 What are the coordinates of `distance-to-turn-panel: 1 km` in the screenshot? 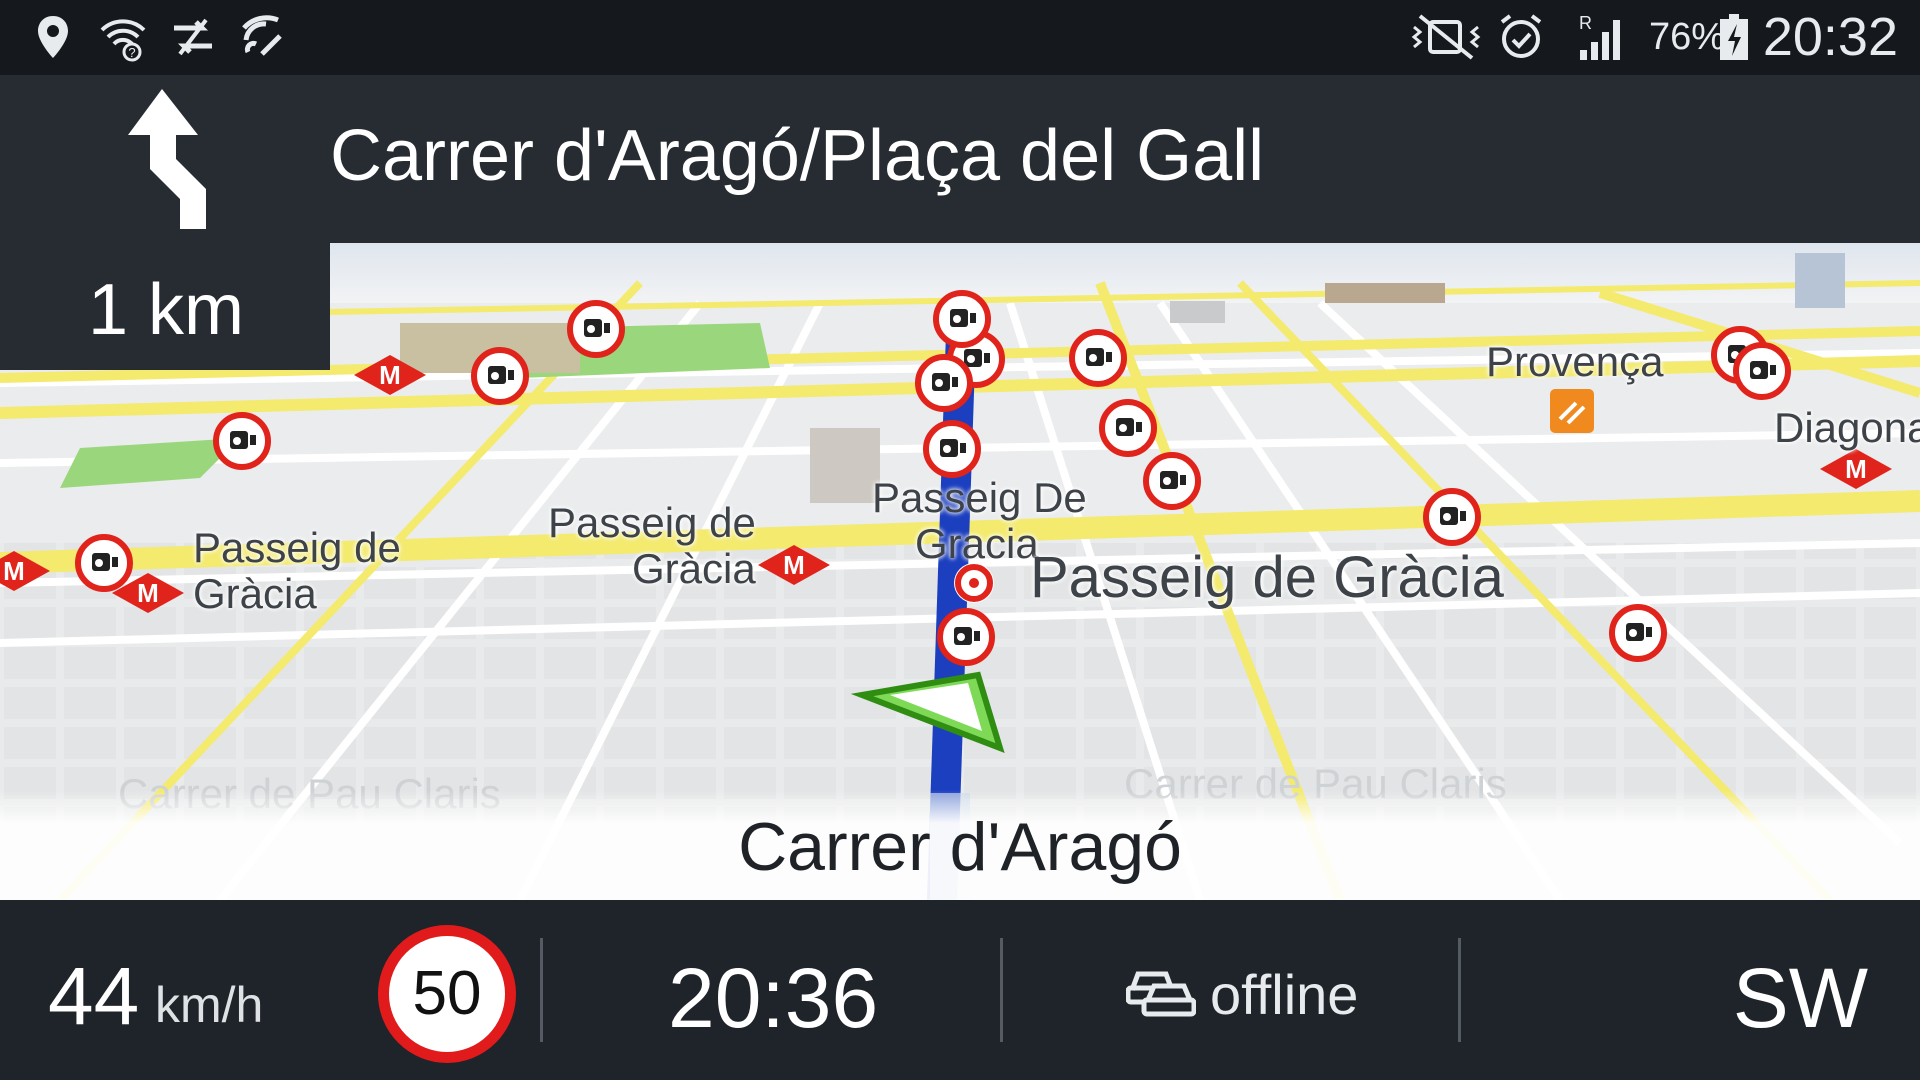 It's located at (165, 306).